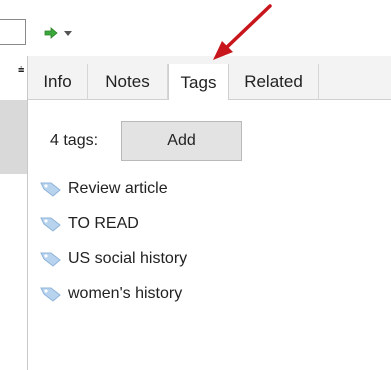  Describe the element at coordinates (13, 137) in the screenshot. I see `selected-item-row` at that location.